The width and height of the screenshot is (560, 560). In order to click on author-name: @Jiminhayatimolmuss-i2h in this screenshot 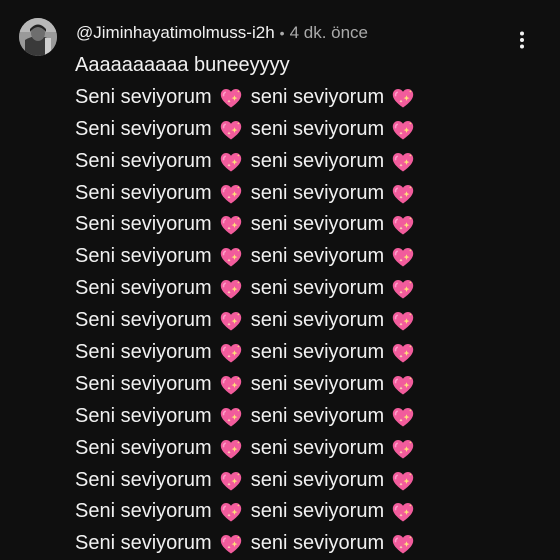, I will do `click(175, 33)`.